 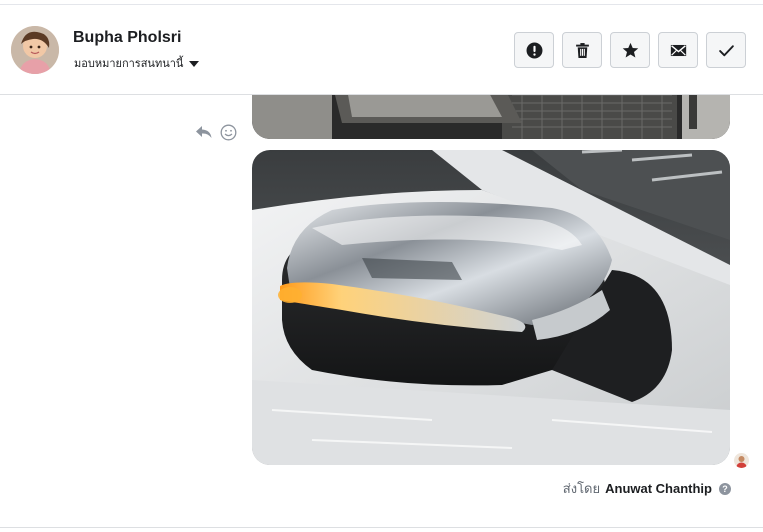 I want to click on contact-avatar, so click(x=35, y=50).